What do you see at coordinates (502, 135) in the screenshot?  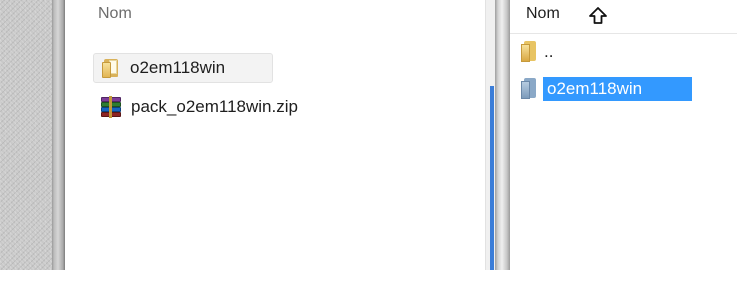 I see `pane-splitter` at bounding box center [502, 135].